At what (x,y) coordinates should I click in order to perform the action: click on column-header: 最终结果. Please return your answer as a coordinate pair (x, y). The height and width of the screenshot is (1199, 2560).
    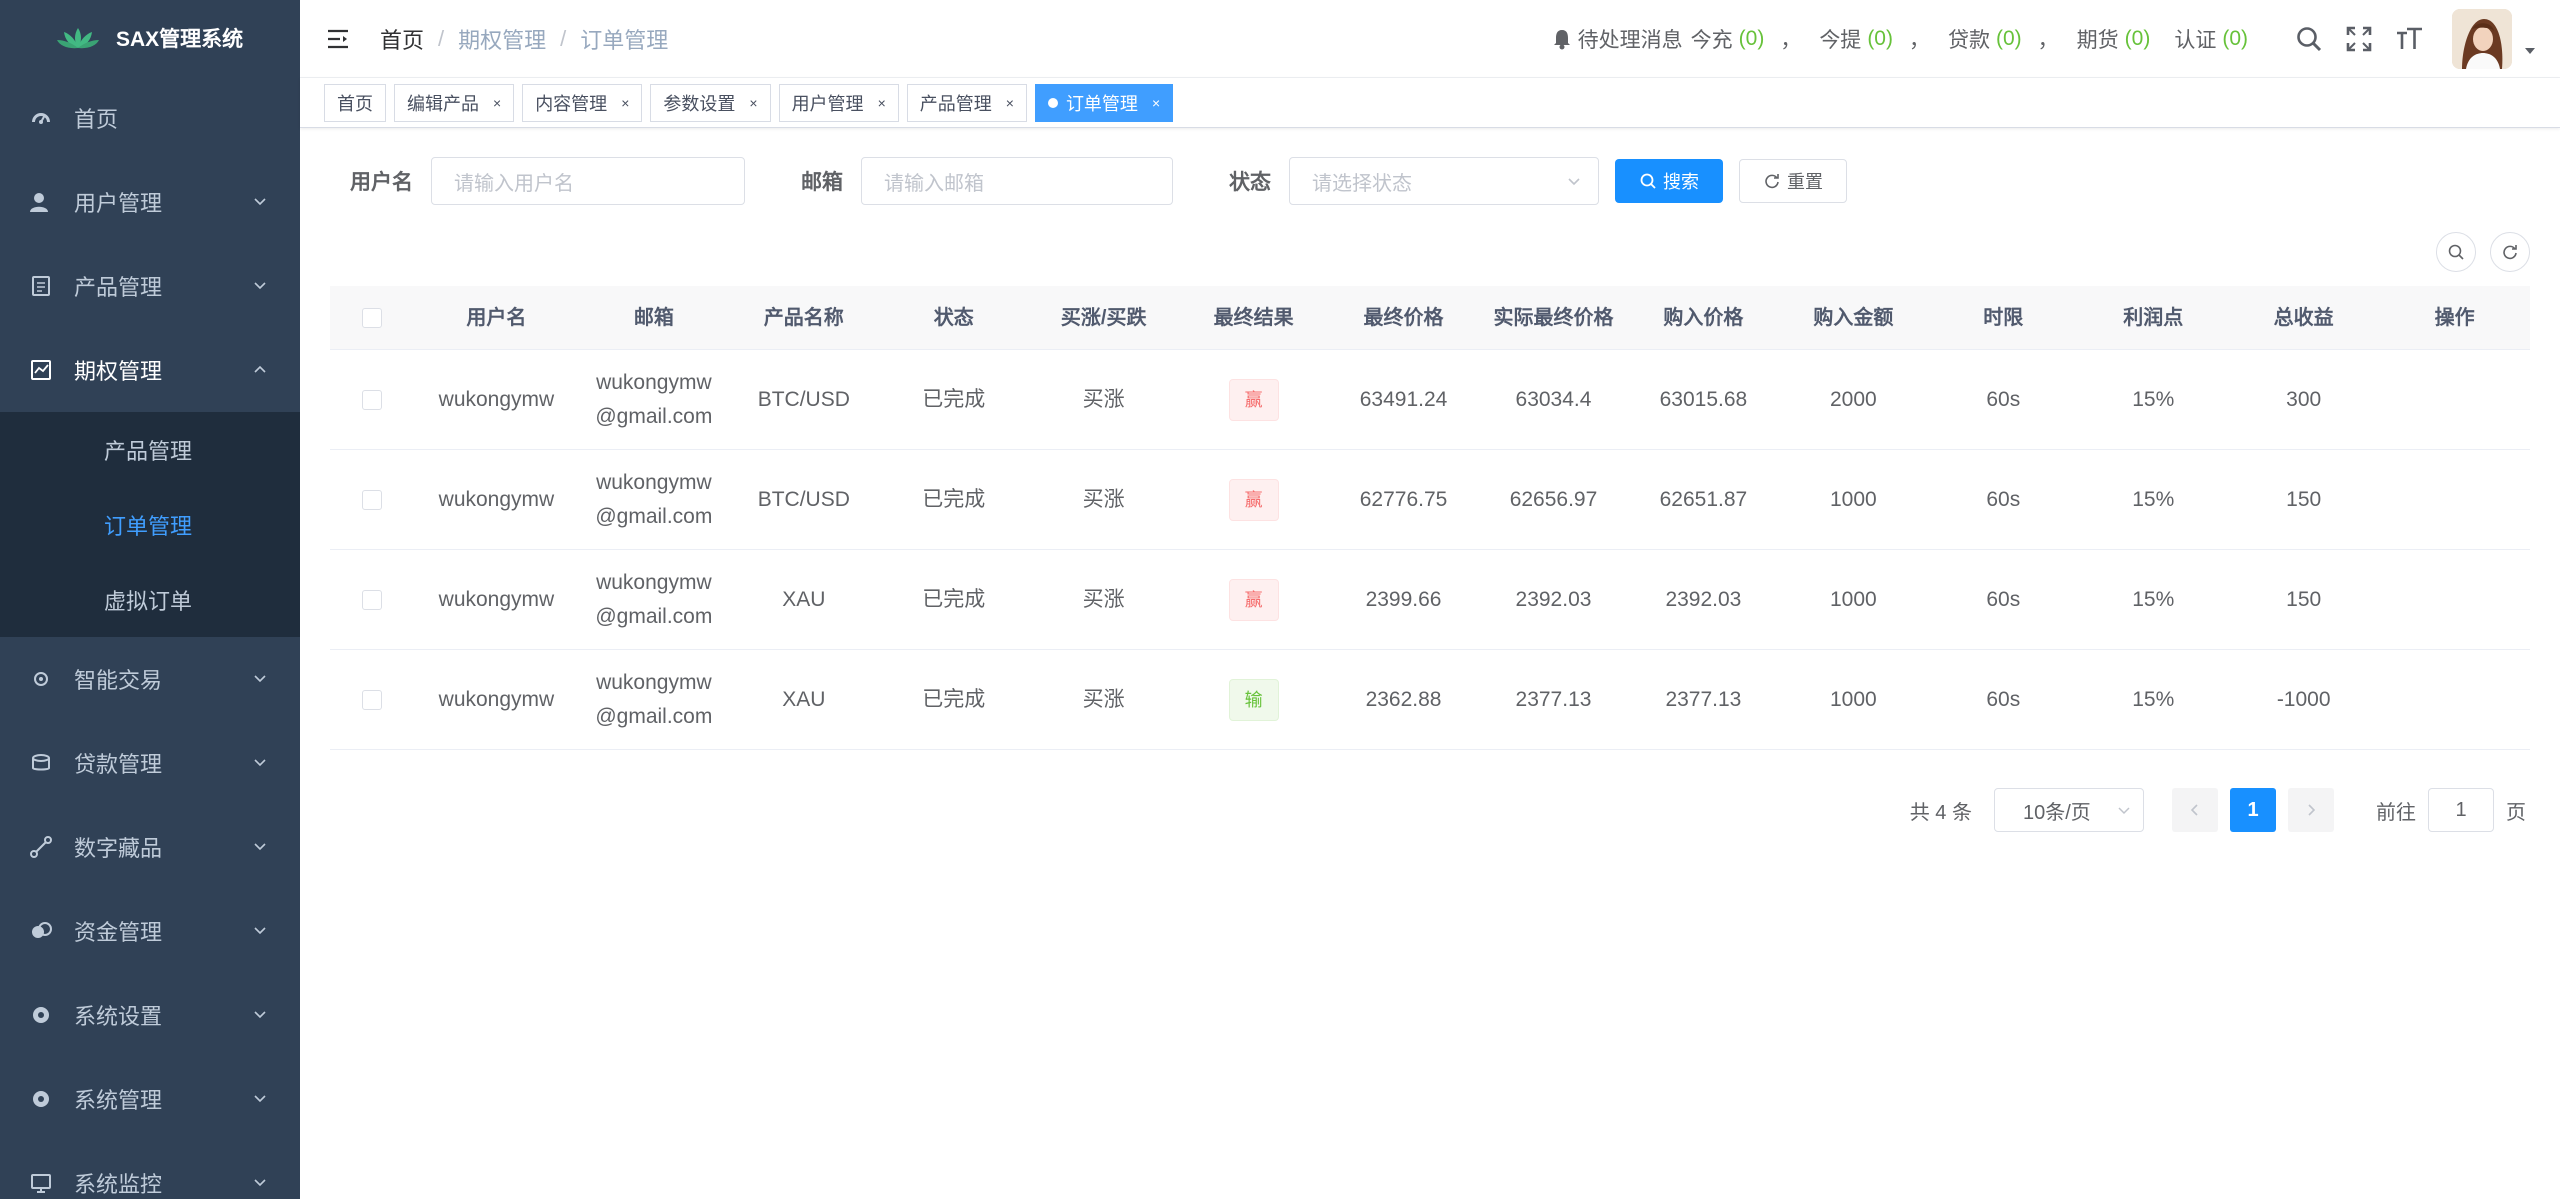
    Looking at the image, I should click on (1253, 317).